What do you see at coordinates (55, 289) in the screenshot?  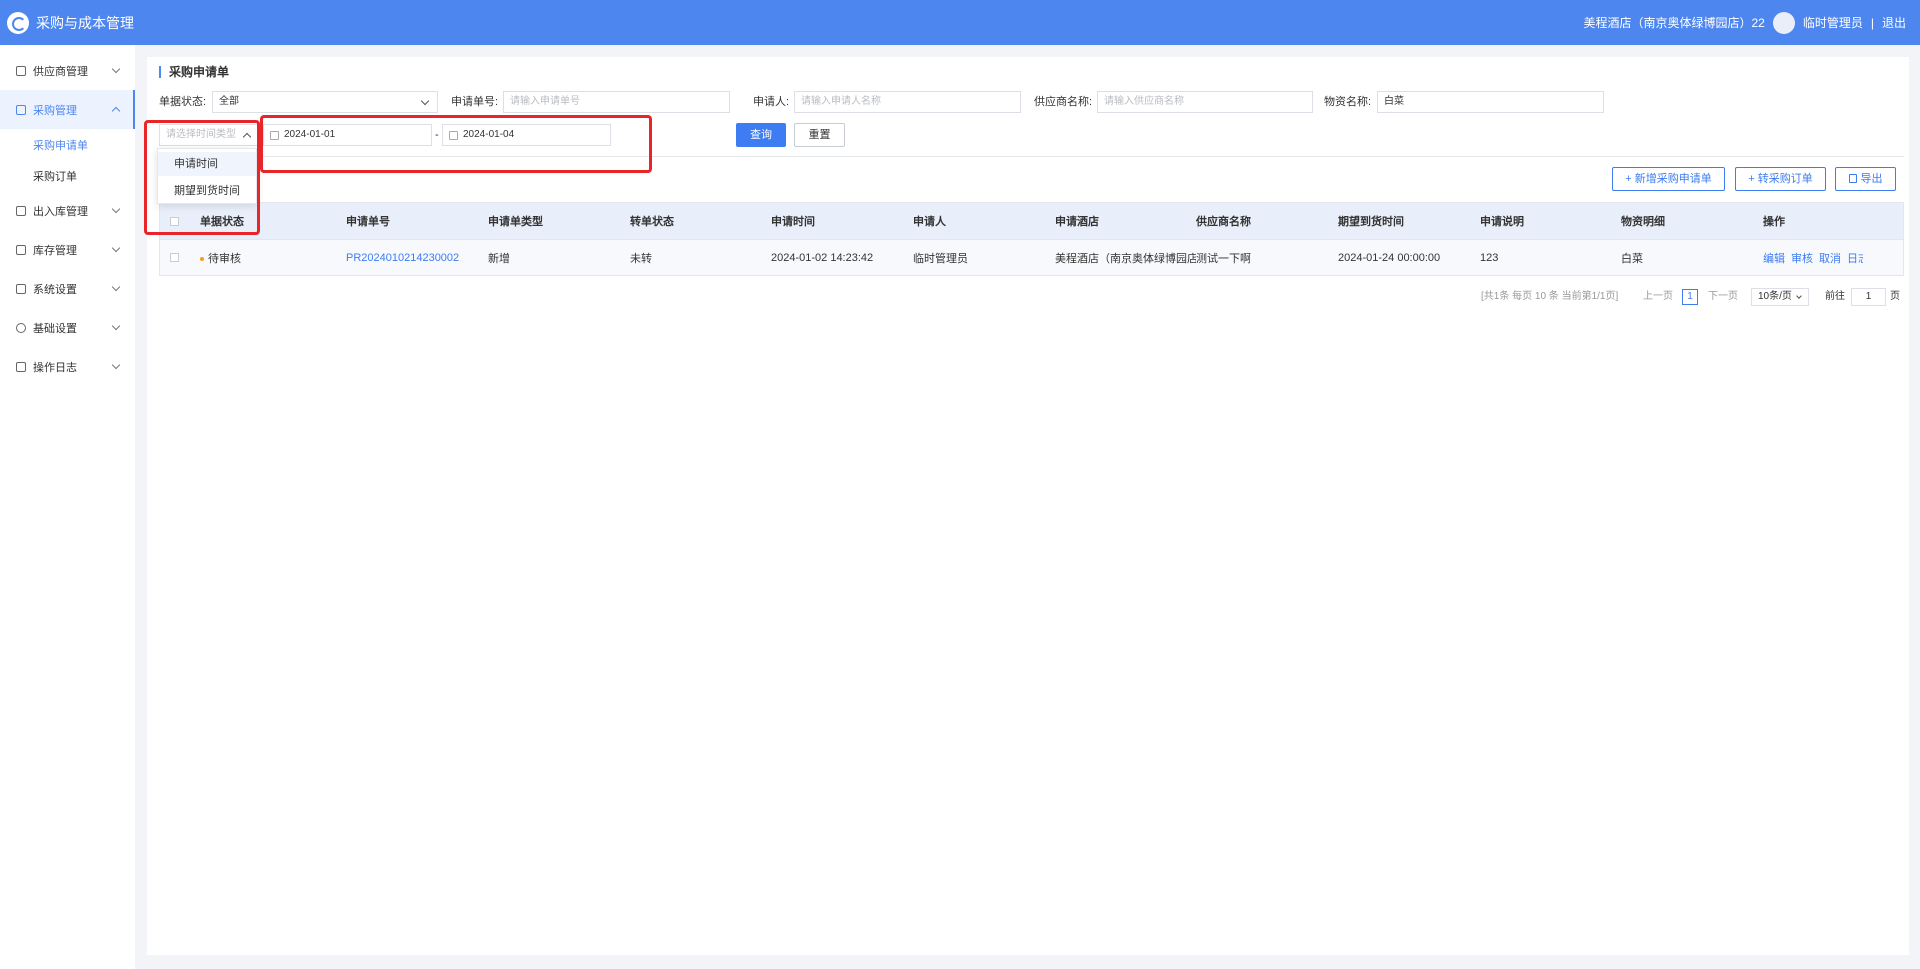 I see `sidebar-item-label: 系统设置` at bounding box center [55, 289].